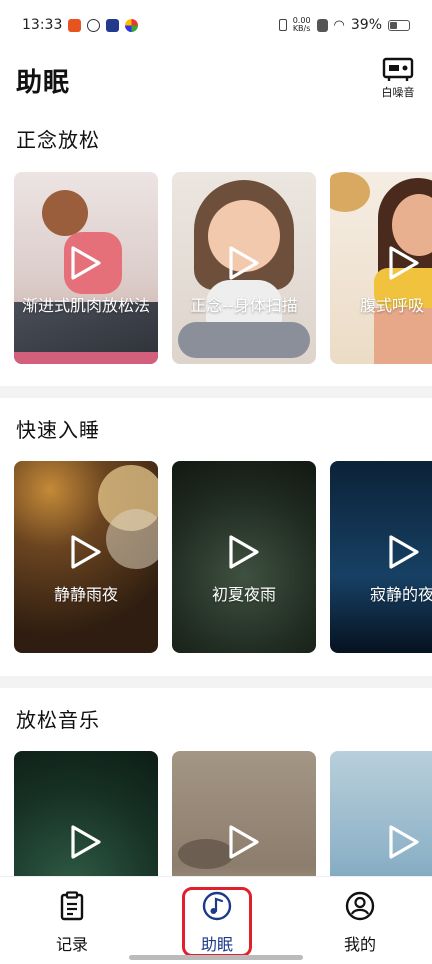  What do you see at coordinates (113, 25) in the screenshot?
I see `notification-play-icon` at bounding box center [113, 25].